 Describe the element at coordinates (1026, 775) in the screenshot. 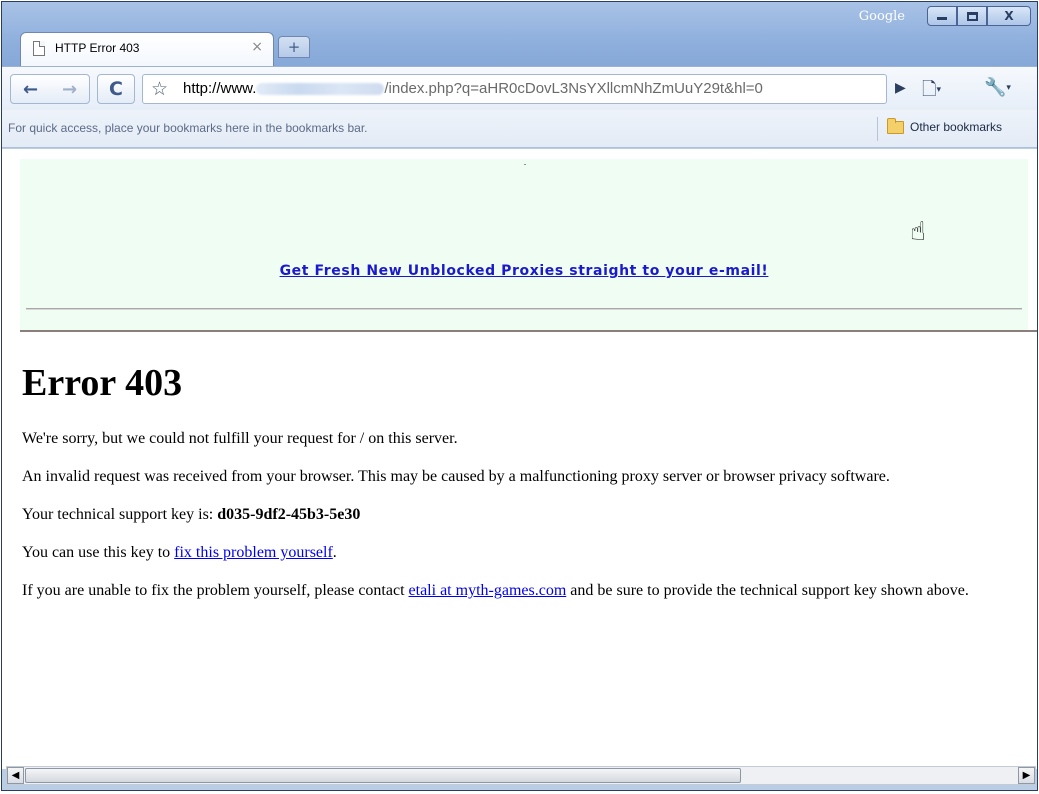

I see `scroll-right-button: ▶` at that location.